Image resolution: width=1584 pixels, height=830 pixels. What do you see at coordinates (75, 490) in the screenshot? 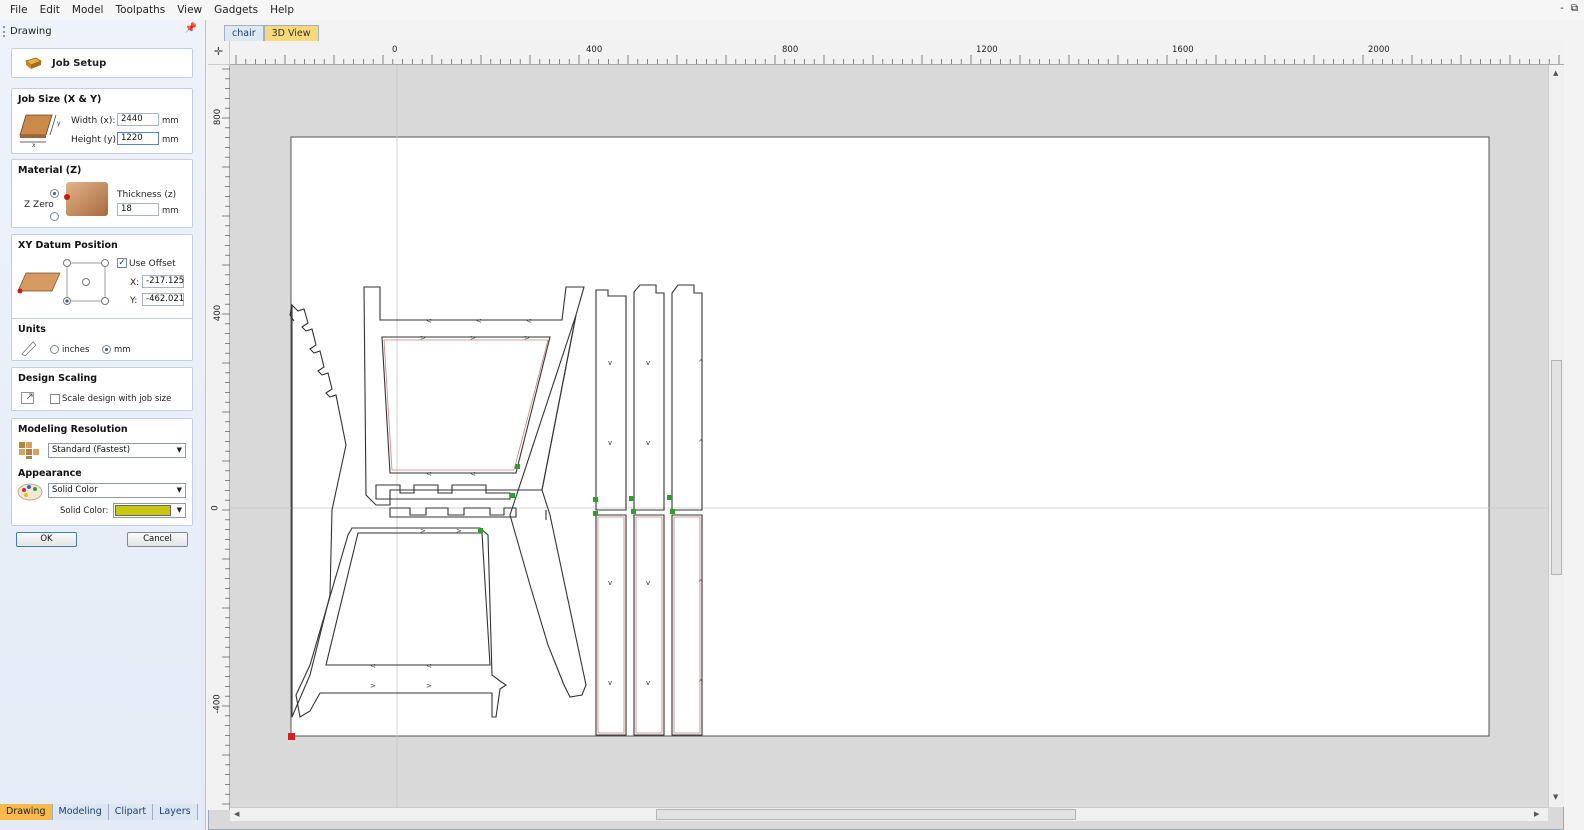
I see `appearance-value: Solid Color` at bounding box center [75, 490].